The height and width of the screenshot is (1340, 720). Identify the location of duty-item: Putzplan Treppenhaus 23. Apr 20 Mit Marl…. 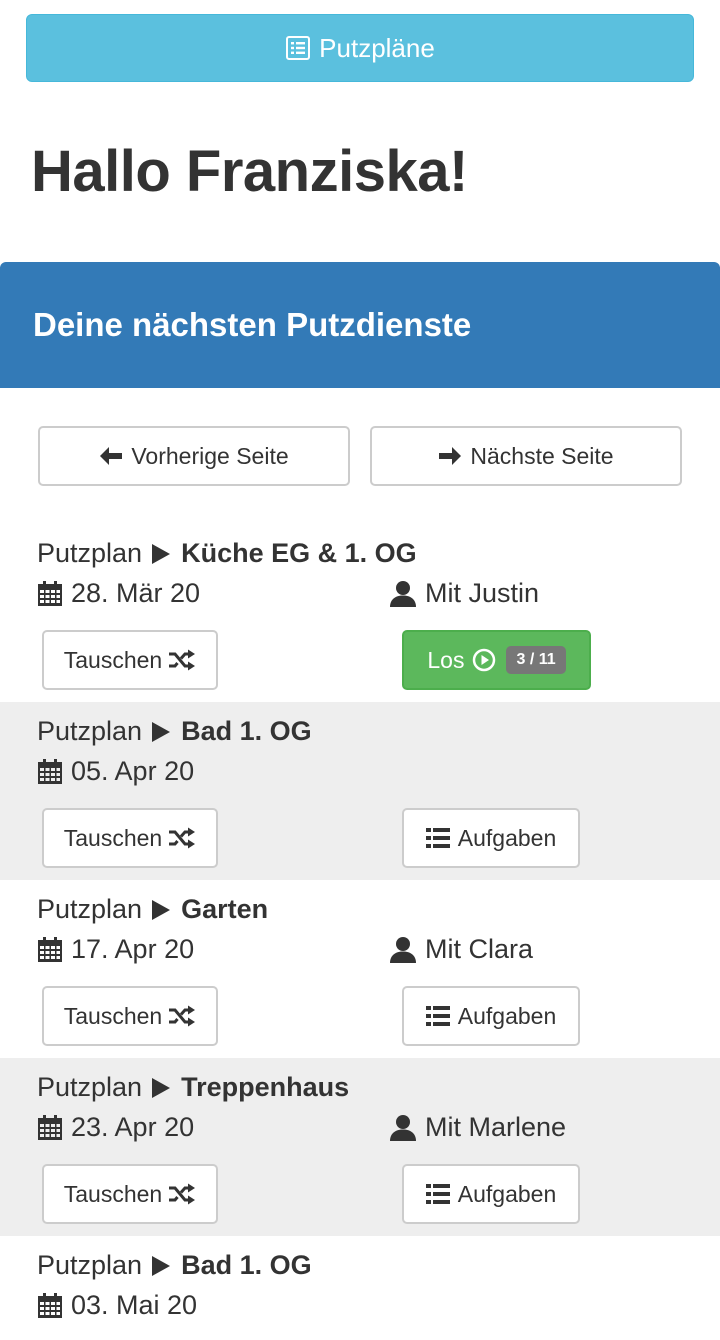
(360, 1147).